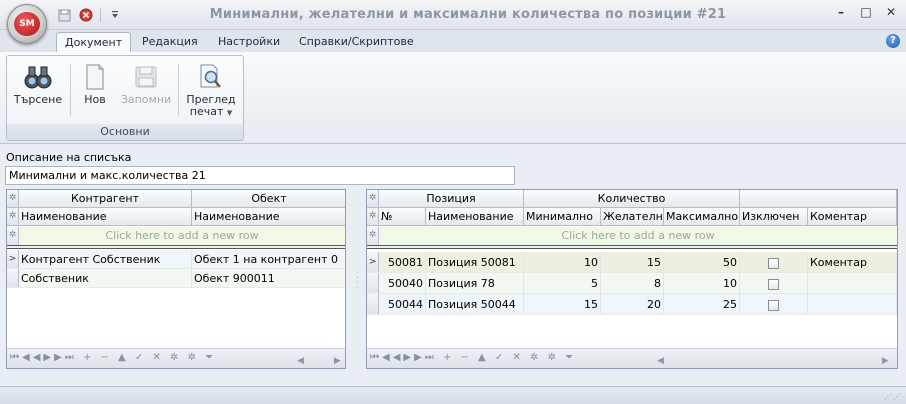 The width and height of the screenshot is (906, 404). I want to click on search-button: Търсене, so click(38, 83).